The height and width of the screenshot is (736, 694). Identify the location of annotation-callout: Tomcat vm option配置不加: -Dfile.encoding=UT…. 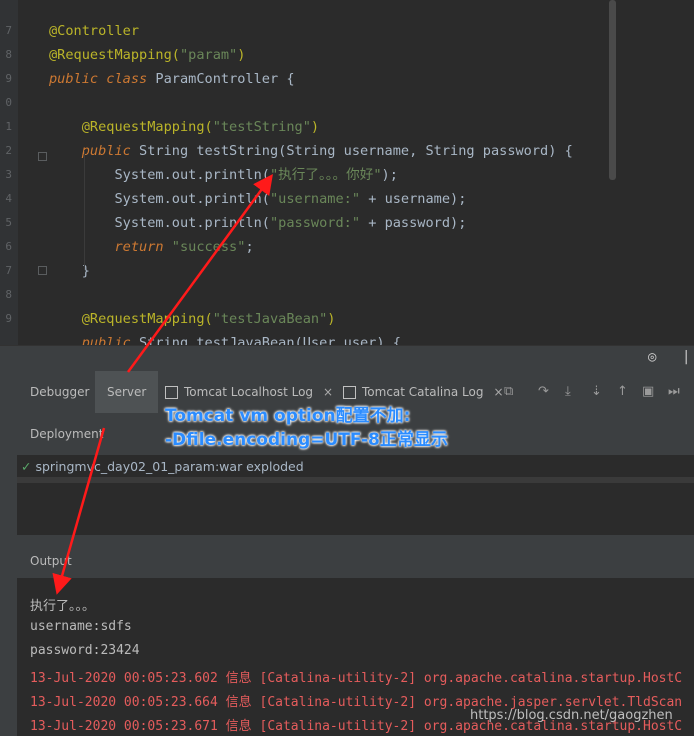
(306, 428).